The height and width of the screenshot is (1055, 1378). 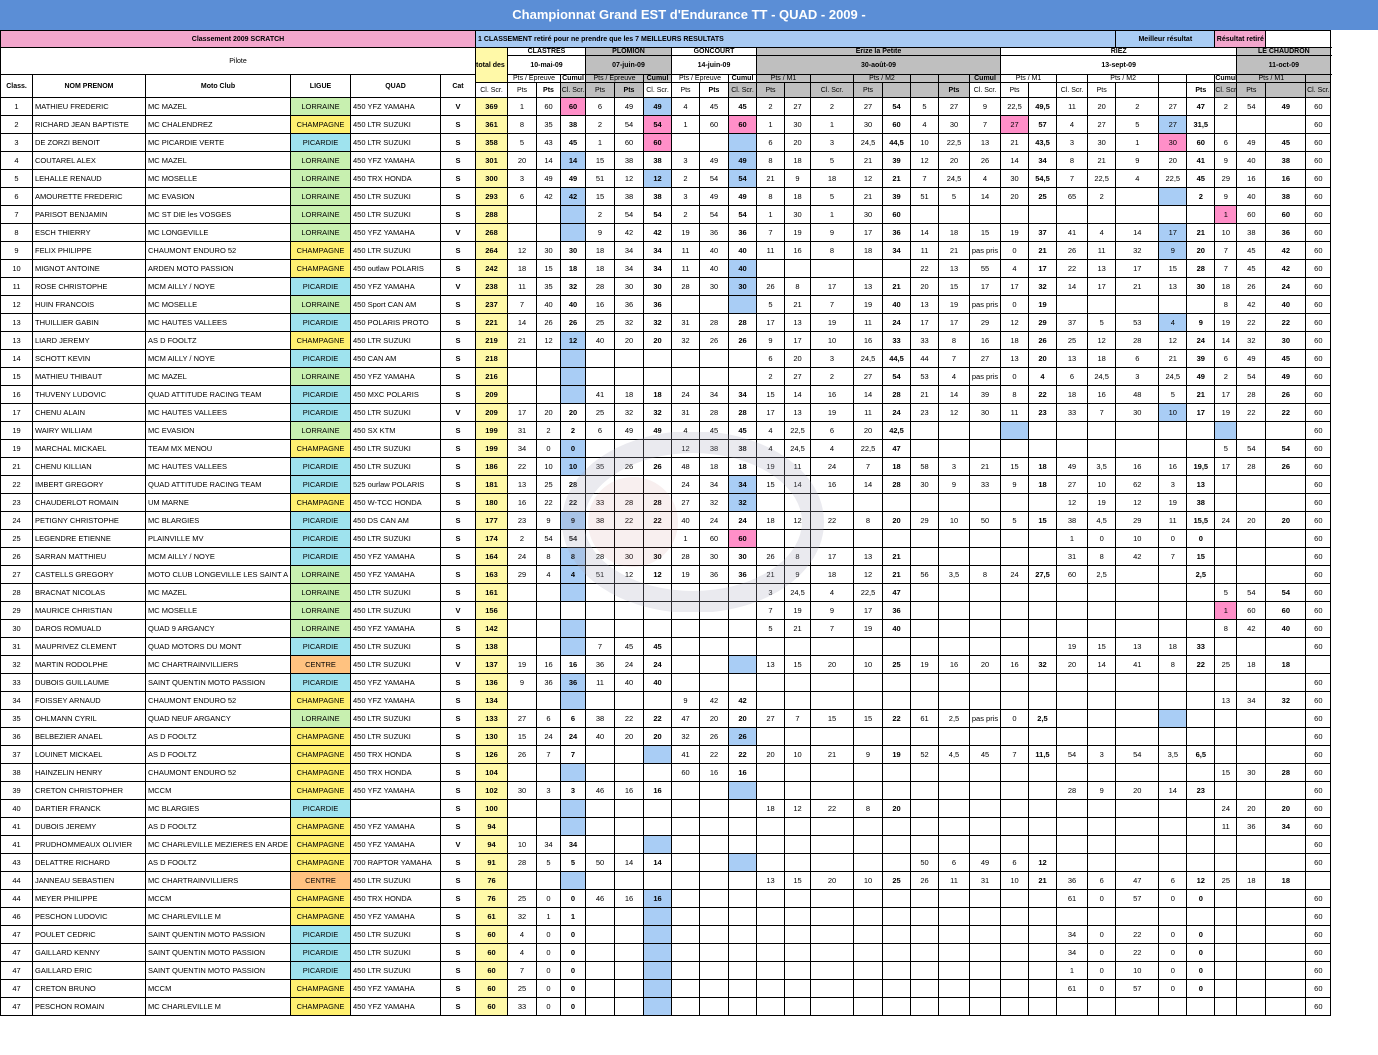 I want to click on ligue-cell: PICARDIE, so click(x=320, y=538).